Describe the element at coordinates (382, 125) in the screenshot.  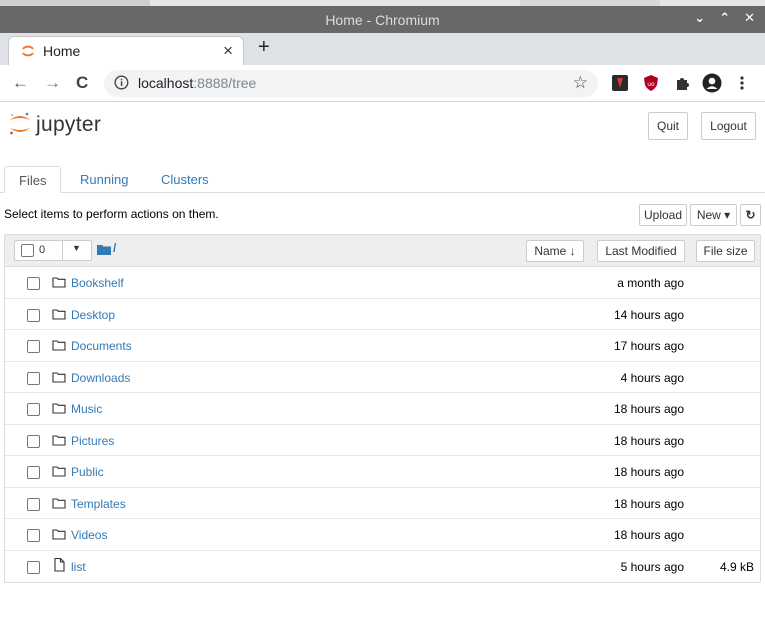
I see `jupyter-header: jupyter Quit Logout` at that location.